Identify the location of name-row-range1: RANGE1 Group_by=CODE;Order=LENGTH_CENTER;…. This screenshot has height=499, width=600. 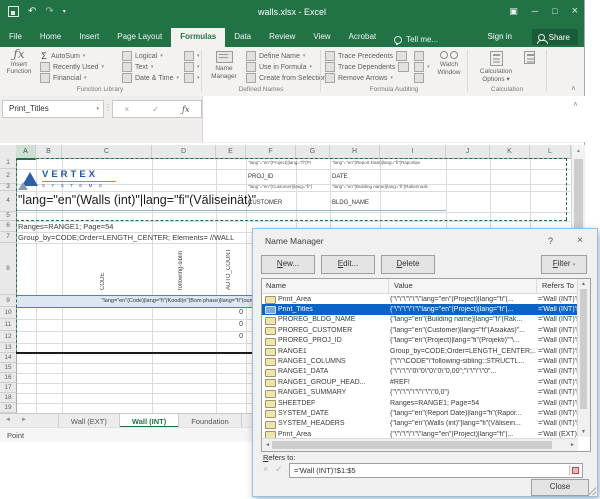
(420, 351).